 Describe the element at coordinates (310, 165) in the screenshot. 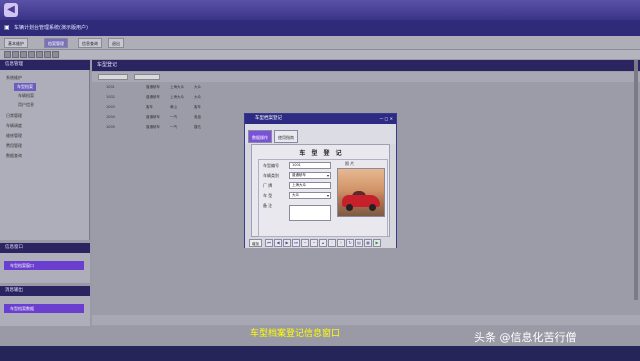

I see `model-no-input: 1001` at that location.